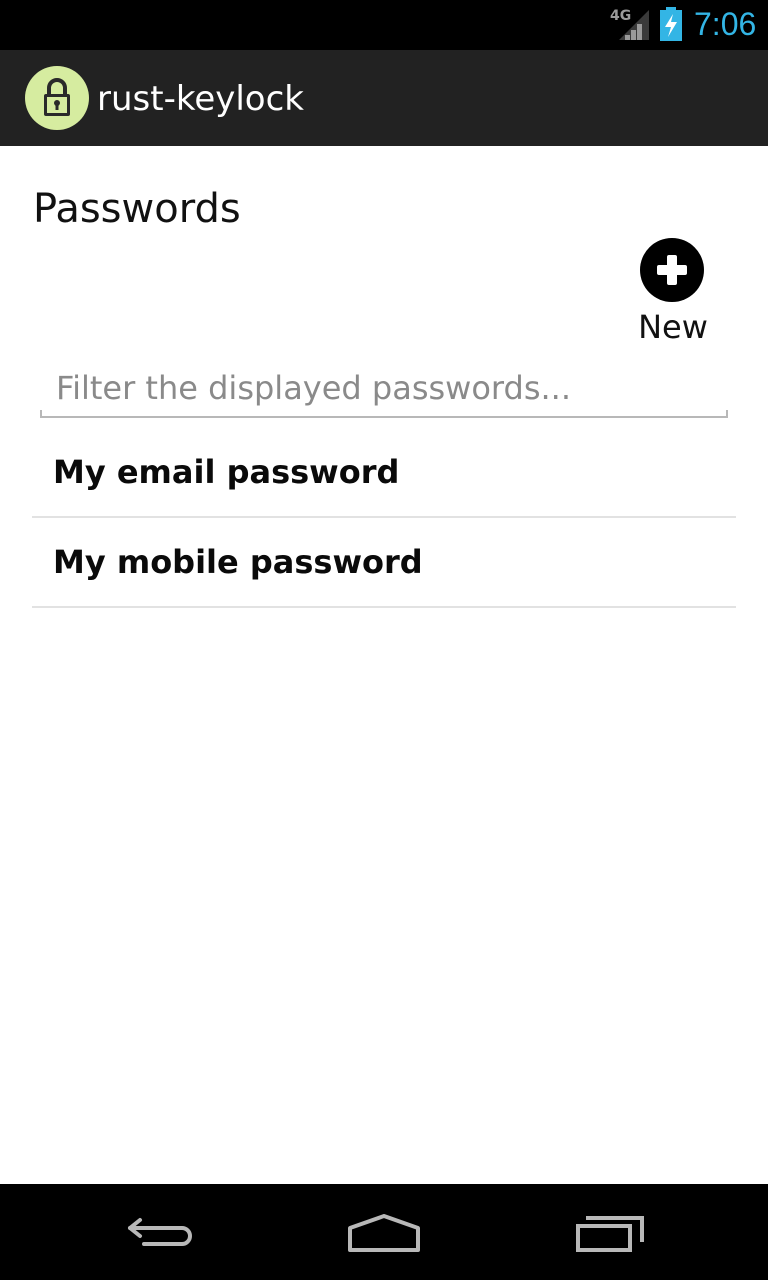 The width and height of the screenshot is (768, 1280). I want to click on new-password-button: New, so click(673, 292).